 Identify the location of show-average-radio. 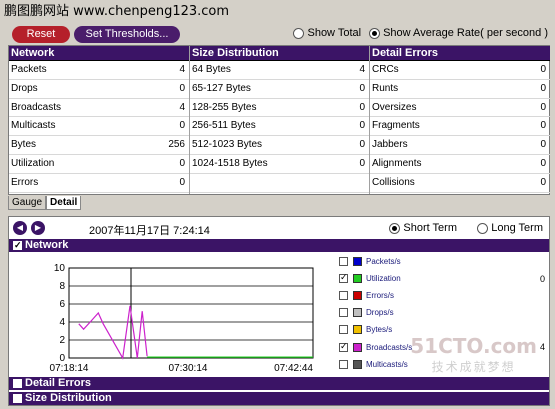
(375, 33).